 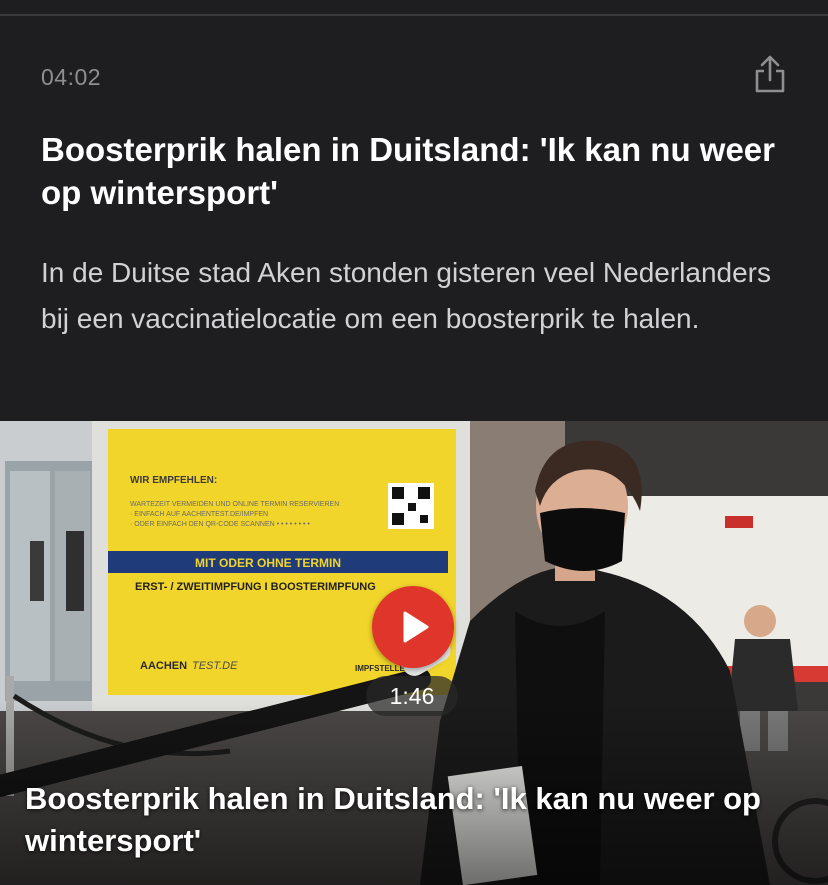 I want to click on play-button, so click(x=413, y=627).